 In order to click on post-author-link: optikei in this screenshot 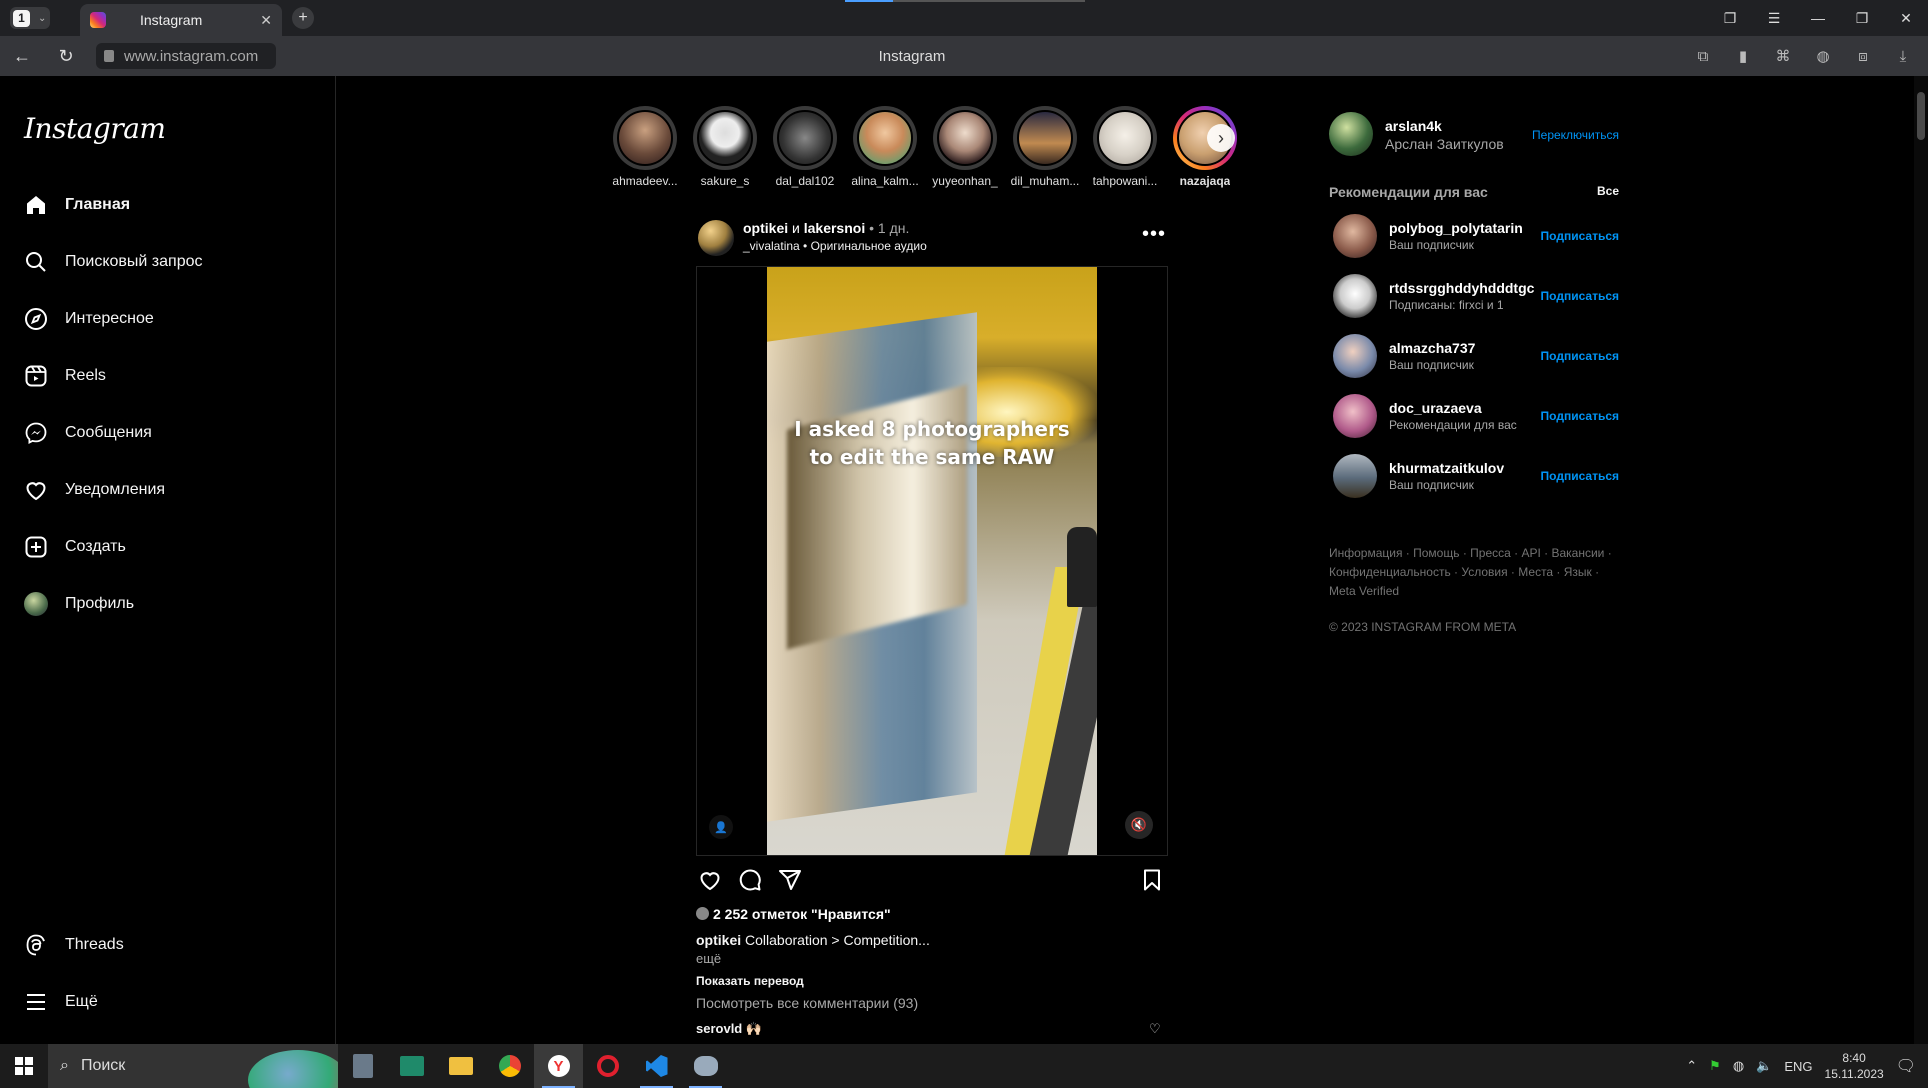, I will do `click(765, 228)`.